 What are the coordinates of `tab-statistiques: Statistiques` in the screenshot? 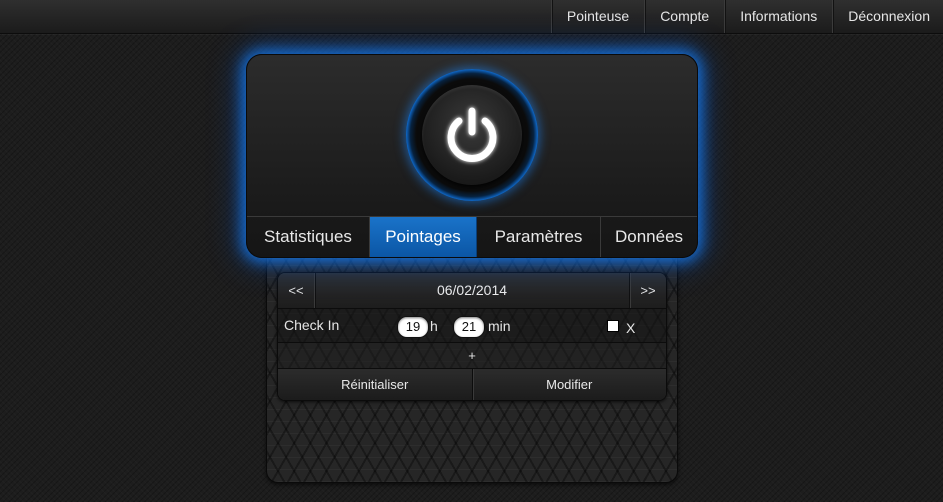 It's located at (308, 237).